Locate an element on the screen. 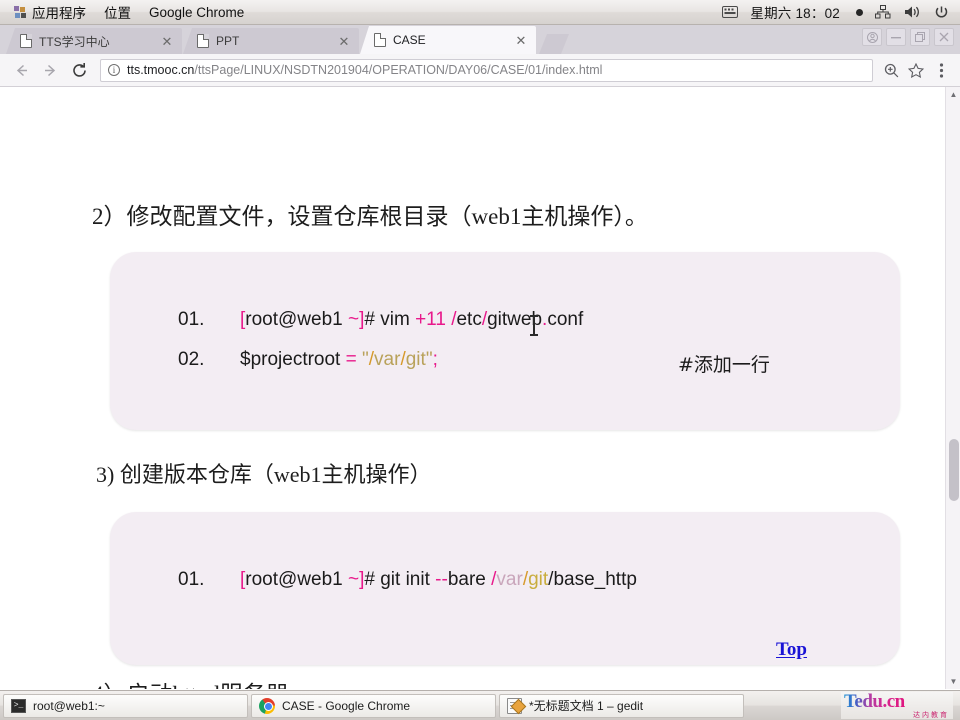  code-token: $projectroot is located at coordinates (293, 359).